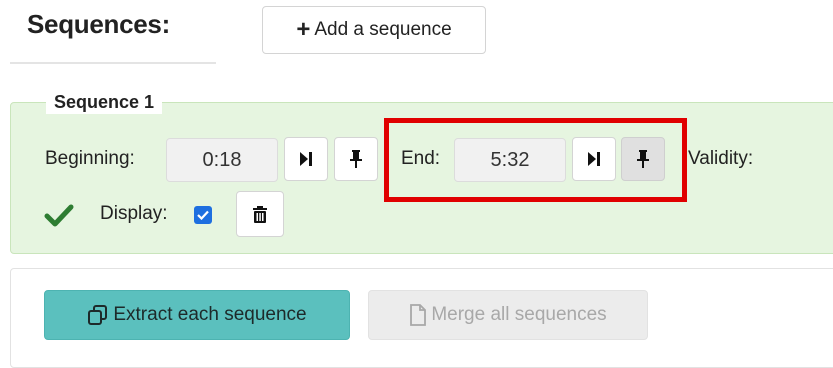  I want to click on extract-sequences-button: Extract each sequence, so click(197, 315).